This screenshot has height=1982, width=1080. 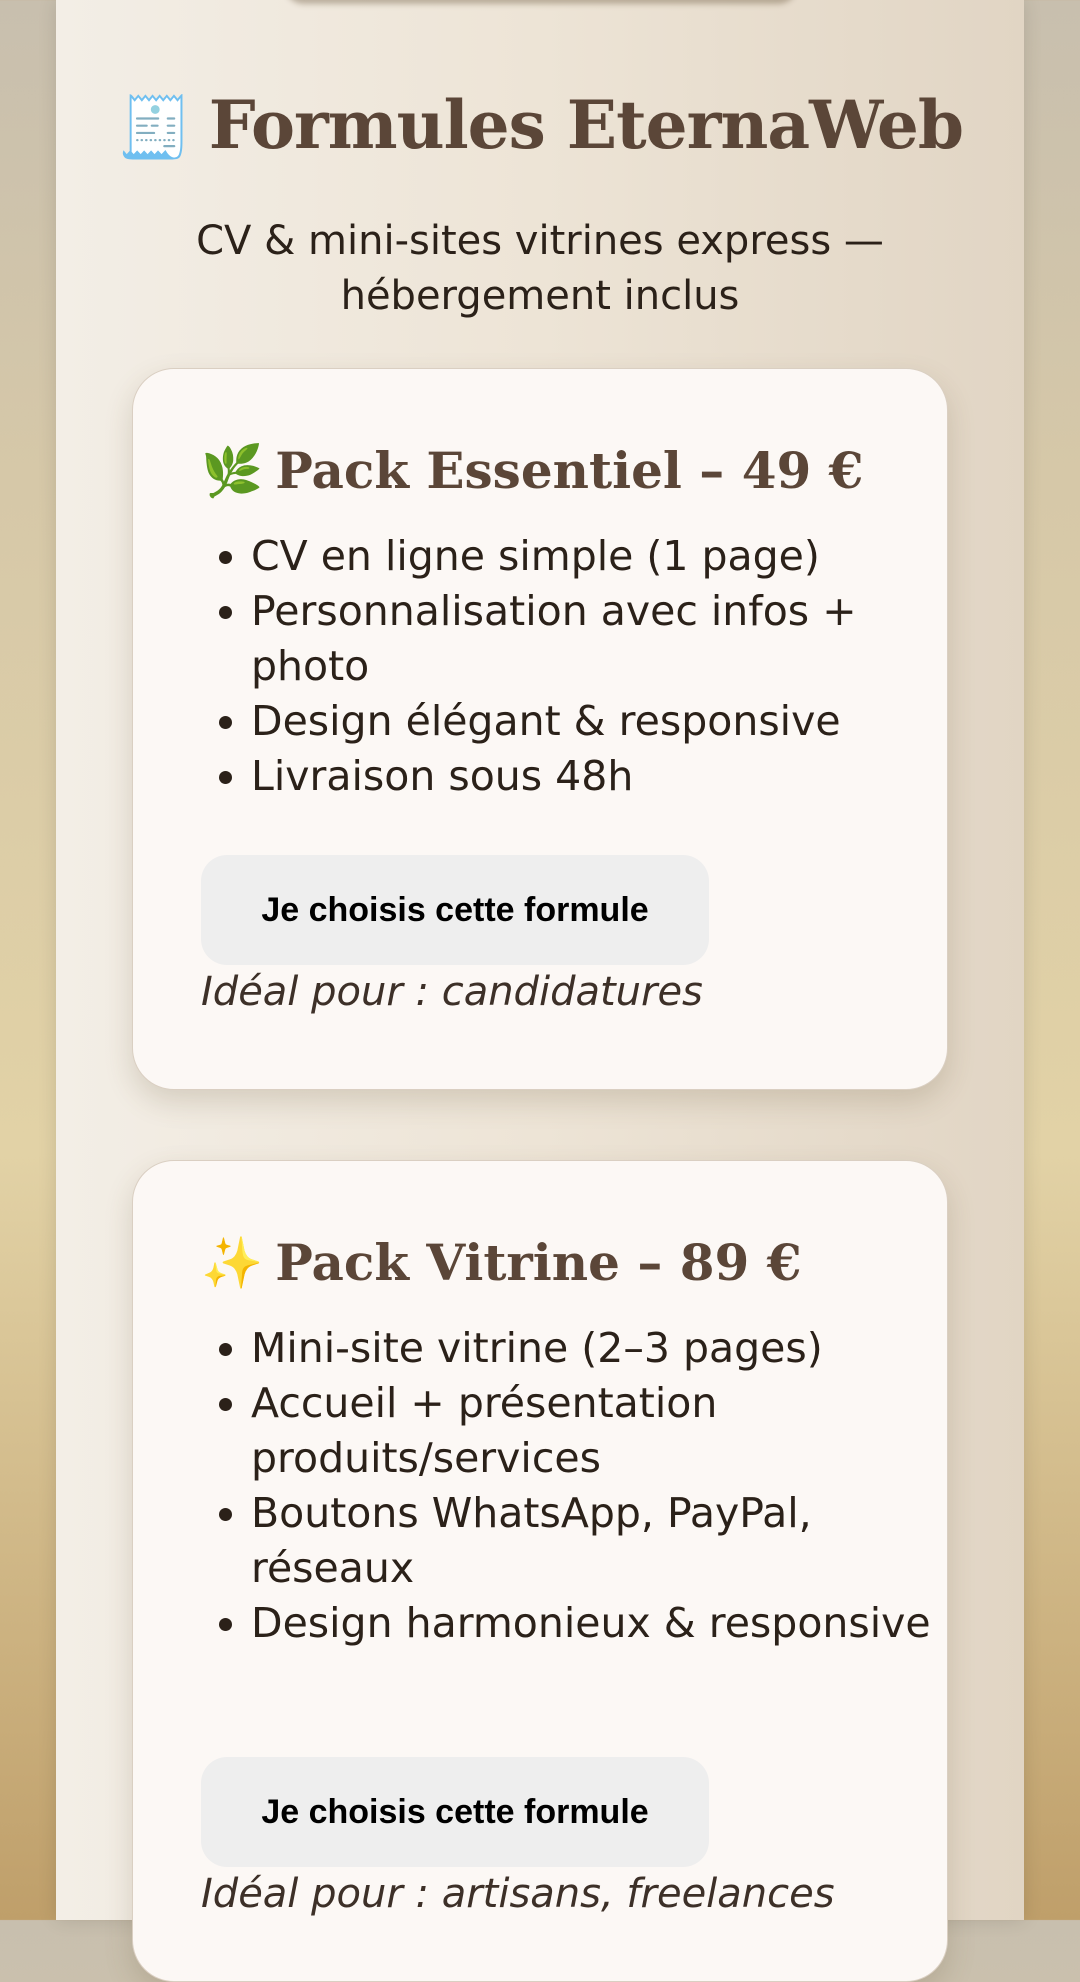 I want to click on feature-item: Boutons WhatsApp, PayPal, réseaux, so click(x=611, y=1541).